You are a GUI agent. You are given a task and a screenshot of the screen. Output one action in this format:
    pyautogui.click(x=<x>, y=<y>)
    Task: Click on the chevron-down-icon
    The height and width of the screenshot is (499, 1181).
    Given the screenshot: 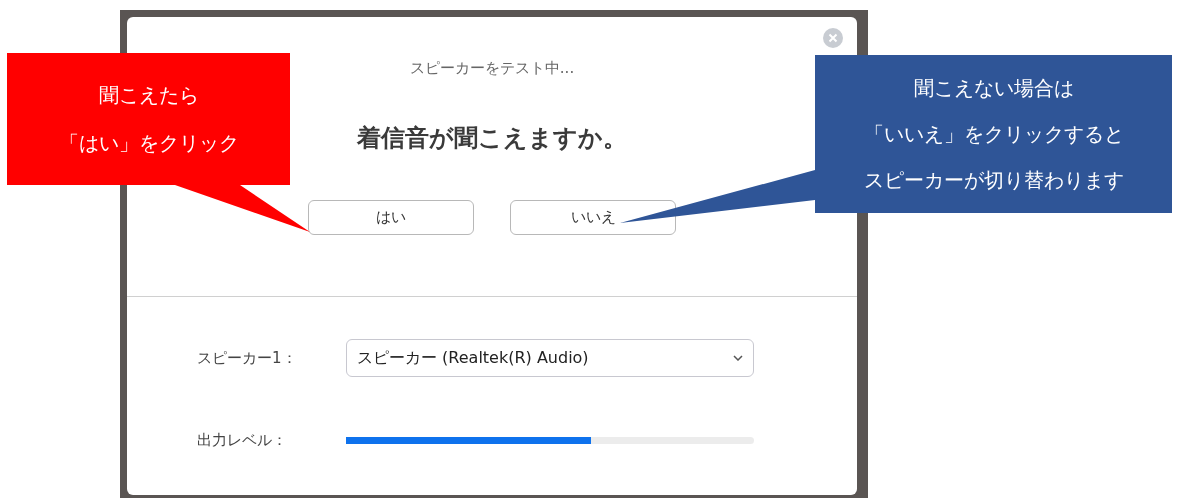 What is the action you would take?
    pyautogui.click(x=738, y=358)
    